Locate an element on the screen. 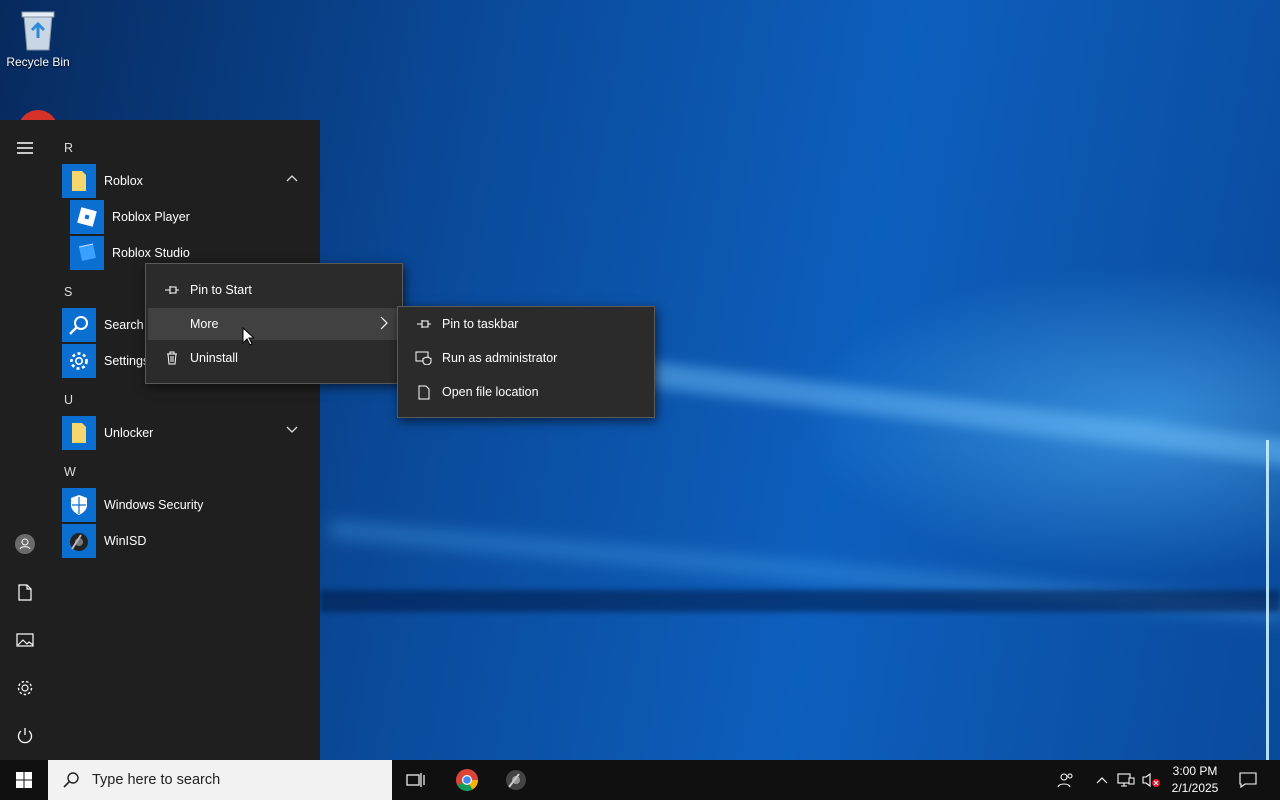  task-view-icon is located at coordinates (415, 780).